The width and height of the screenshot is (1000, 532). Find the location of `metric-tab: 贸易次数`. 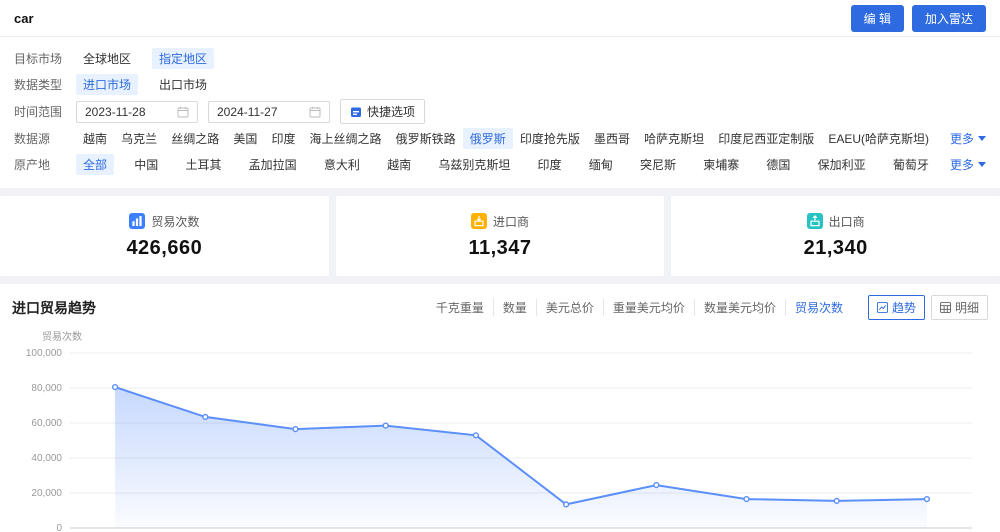

metric-tab: 贸易次数 is located at coordinates (818, 307).